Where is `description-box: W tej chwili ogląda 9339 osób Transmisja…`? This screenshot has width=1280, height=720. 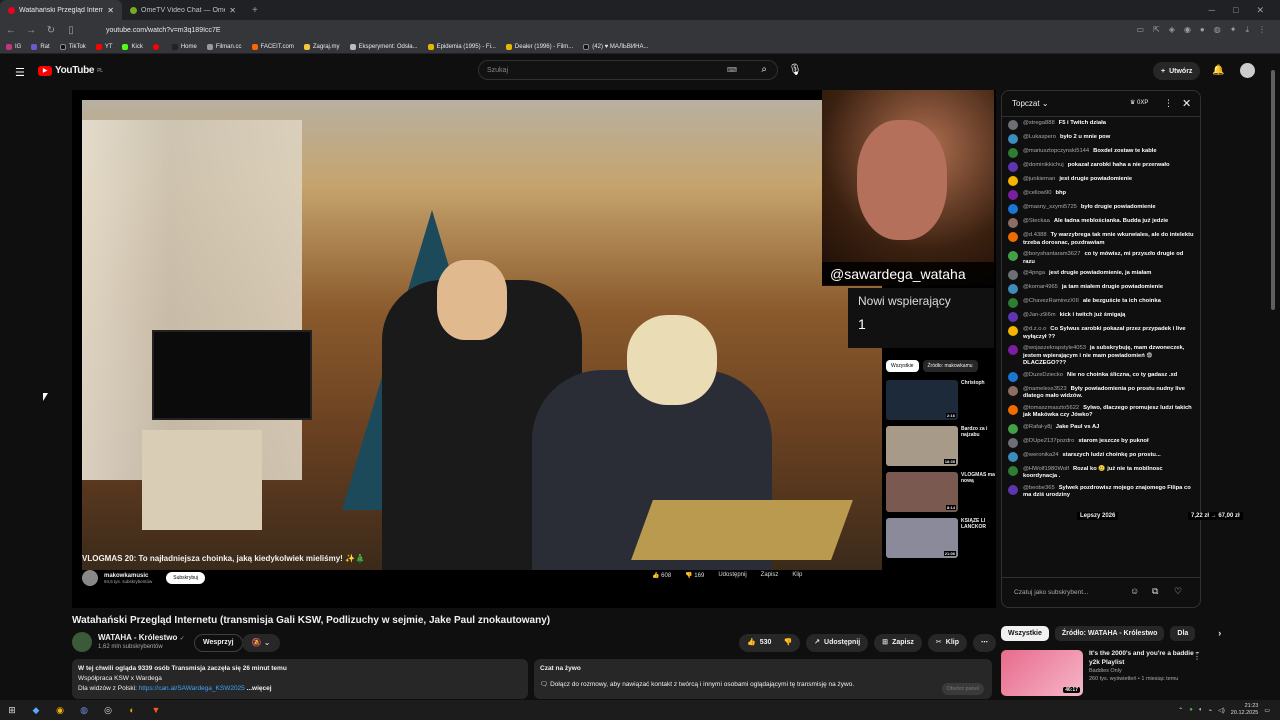 description-box: W tej chwili ogląda 9339 osób Transmisja… is located at coordinates (300, 679).